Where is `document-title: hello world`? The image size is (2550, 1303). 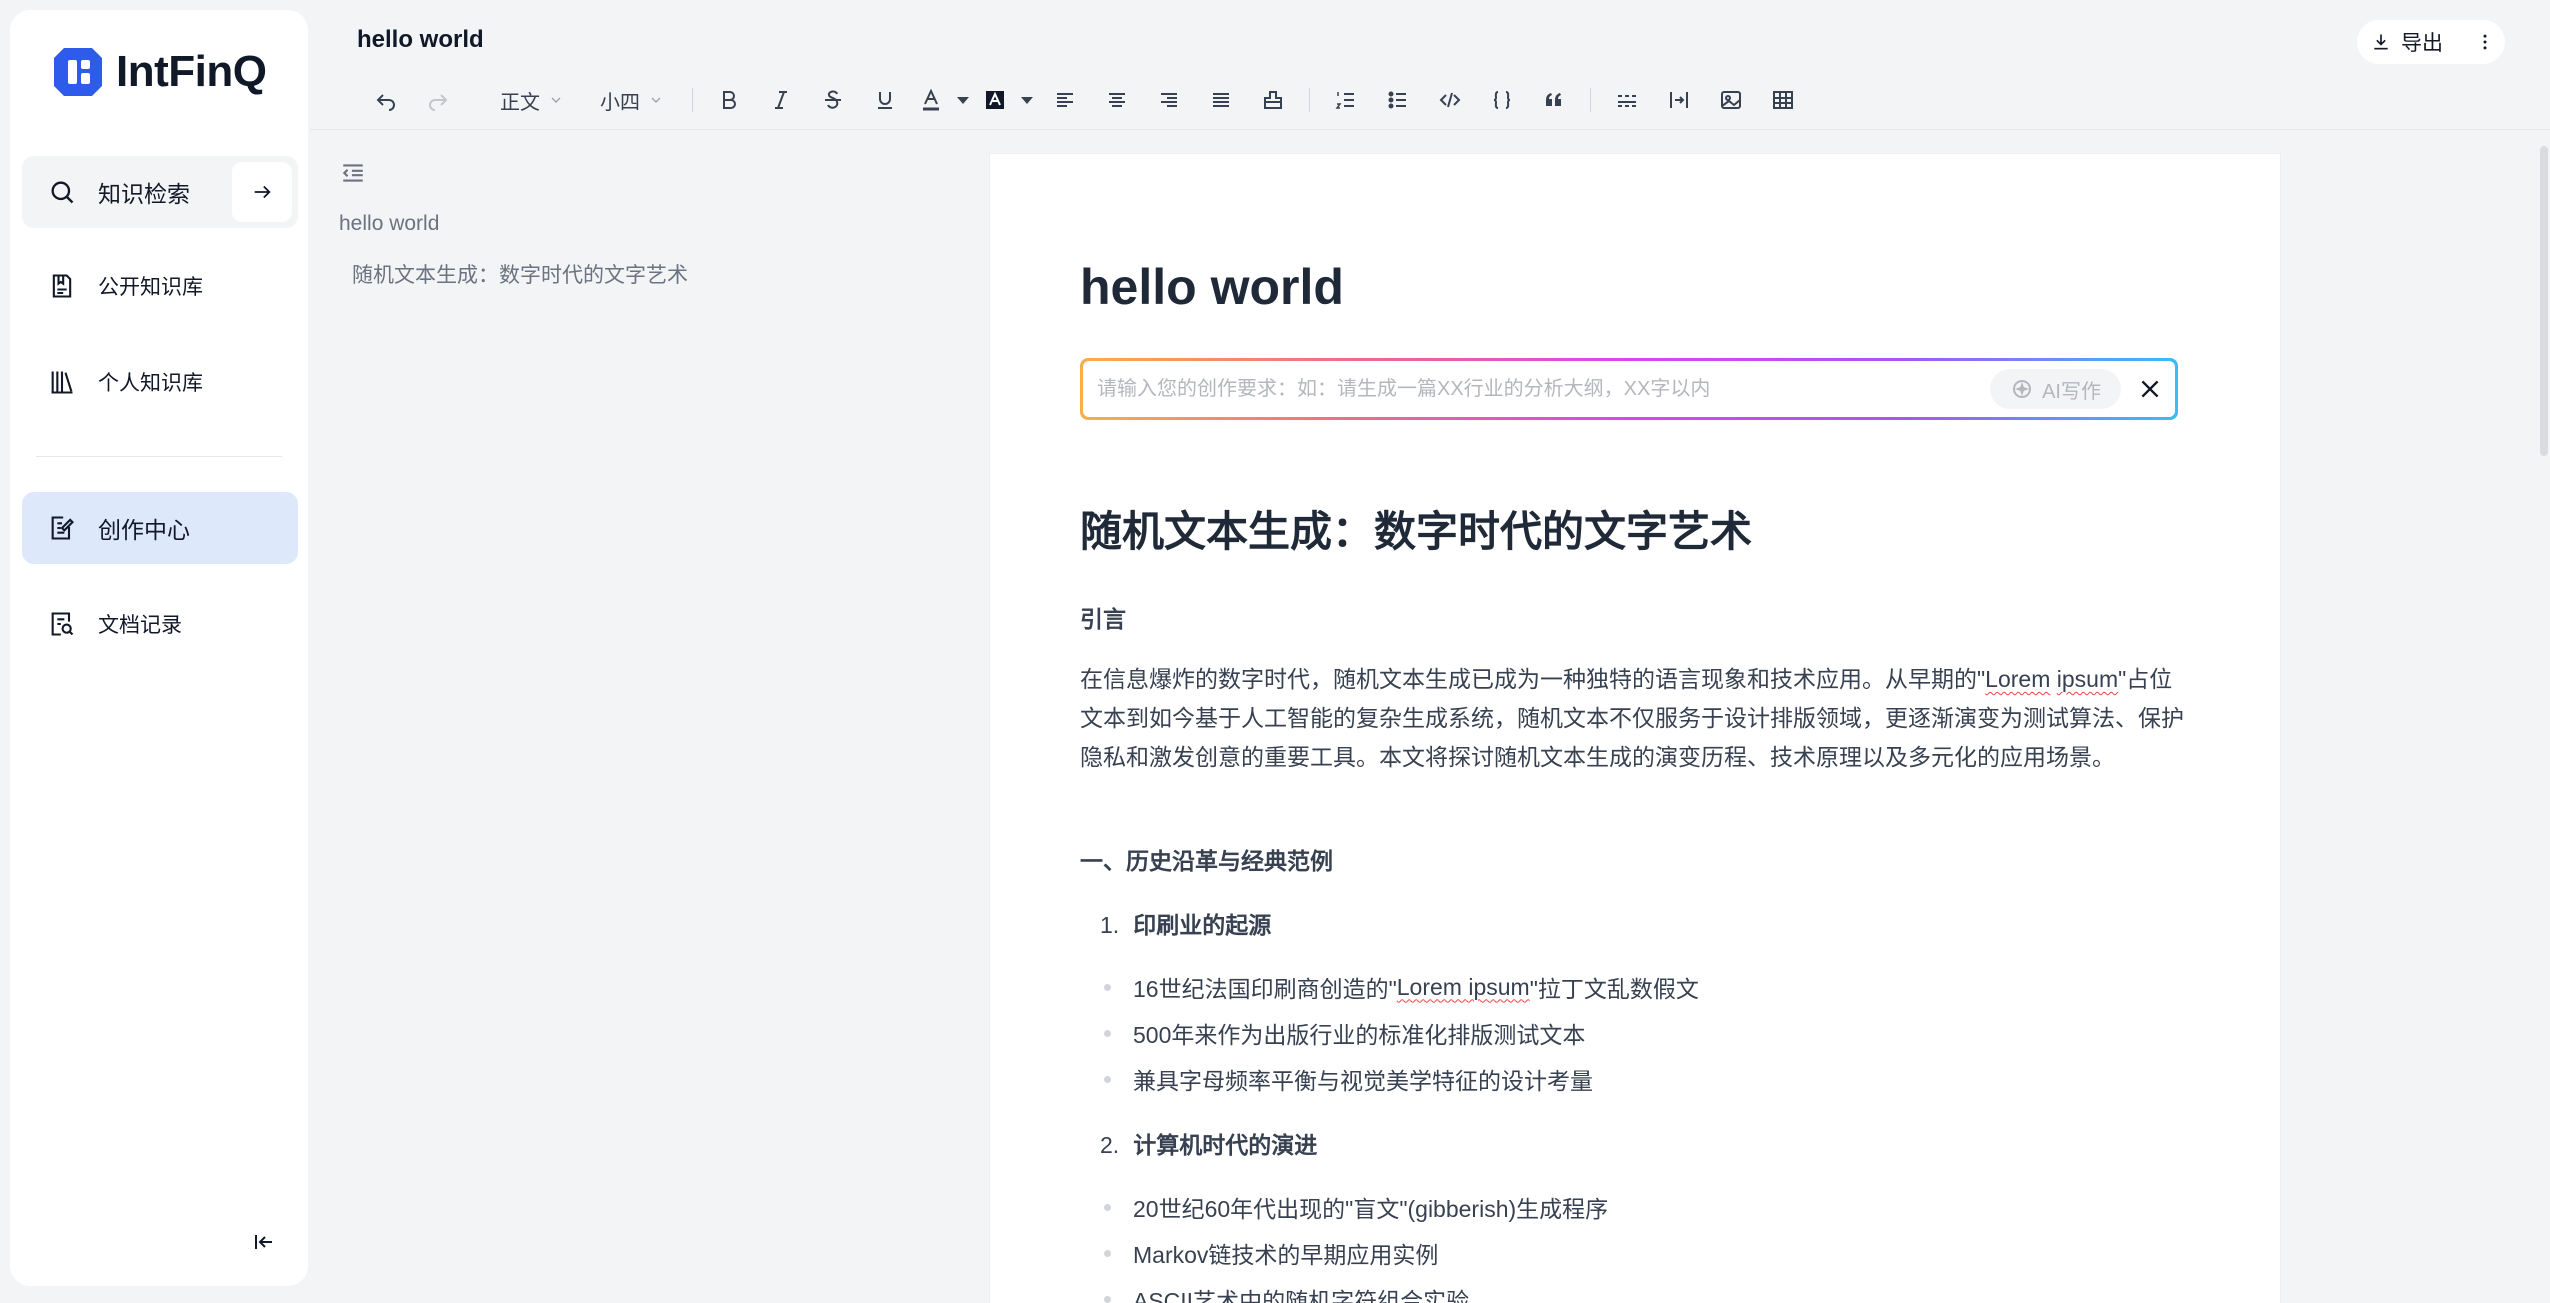 document-title: hello world is located at coordinates (420, 39).